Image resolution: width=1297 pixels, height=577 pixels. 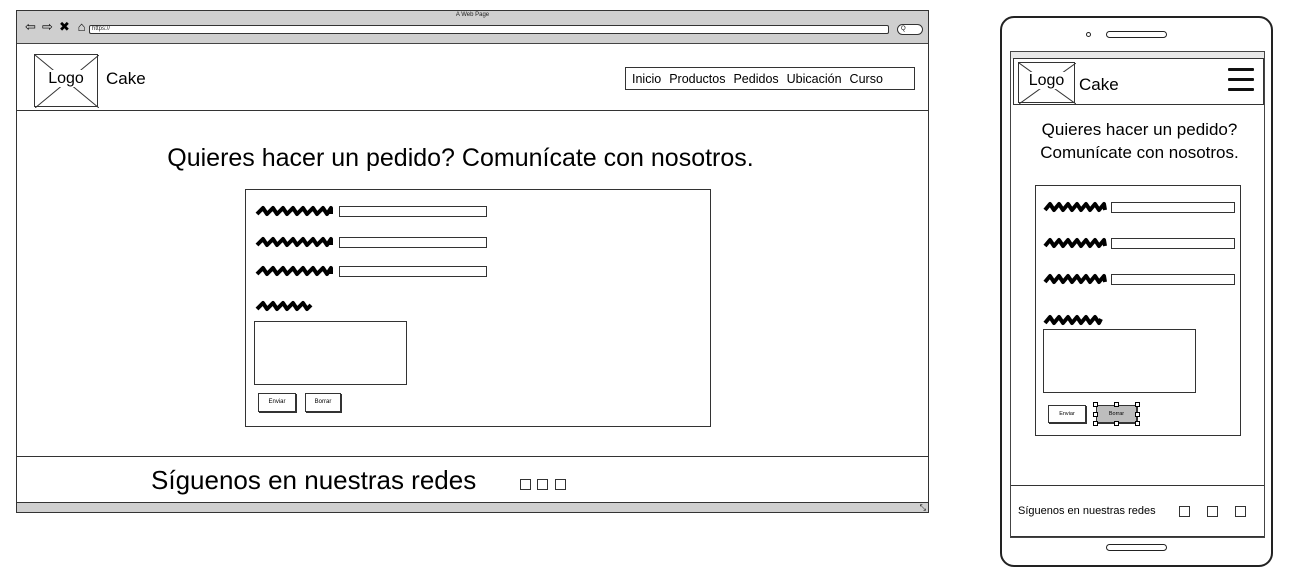 I want to click on search-icon: Q, so click(x=903, y=29).